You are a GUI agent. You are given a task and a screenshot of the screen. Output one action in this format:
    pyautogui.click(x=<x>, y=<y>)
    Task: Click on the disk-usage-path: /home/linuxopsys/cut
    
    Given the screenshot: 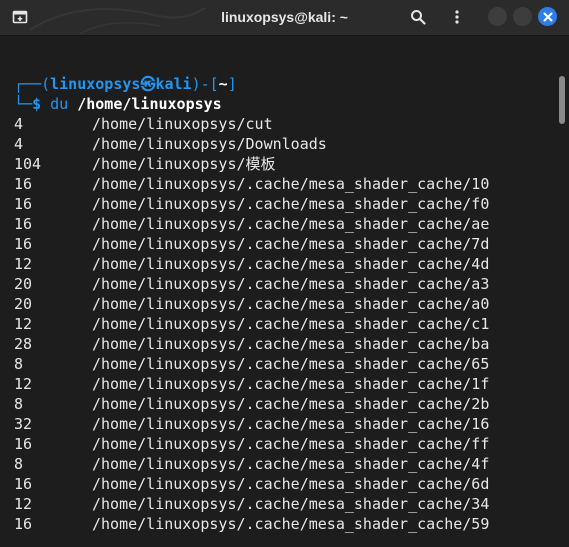 What is the action you would take?
    pyautogui.click(x=182, y=124)
    